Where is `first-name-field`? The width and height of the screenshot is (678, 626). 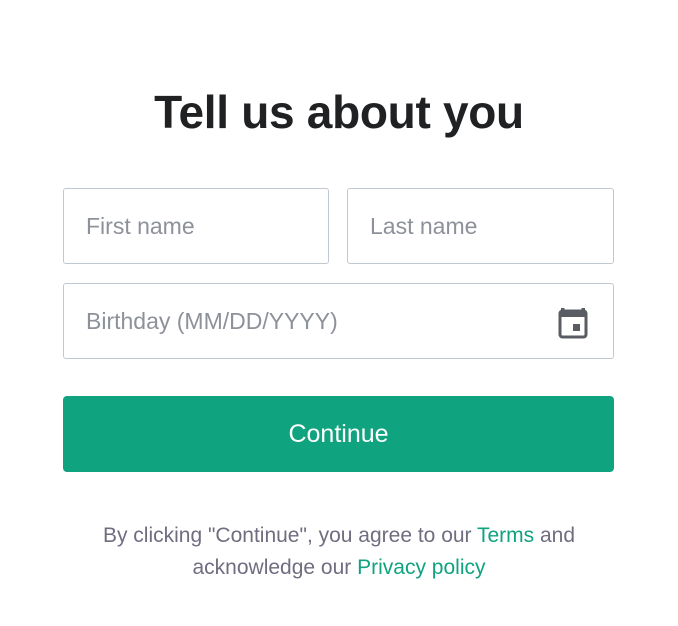 first-name-field is located at coordinates (196, 226).